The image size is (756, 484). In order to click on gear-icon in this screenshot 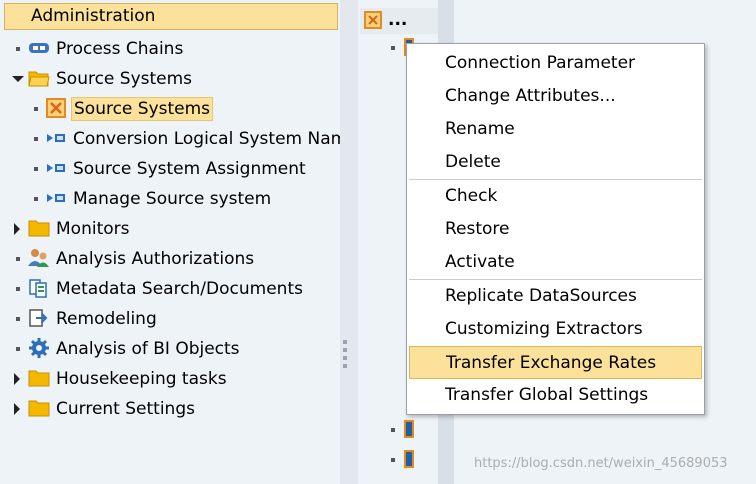, I will do `click(39, 348)`.